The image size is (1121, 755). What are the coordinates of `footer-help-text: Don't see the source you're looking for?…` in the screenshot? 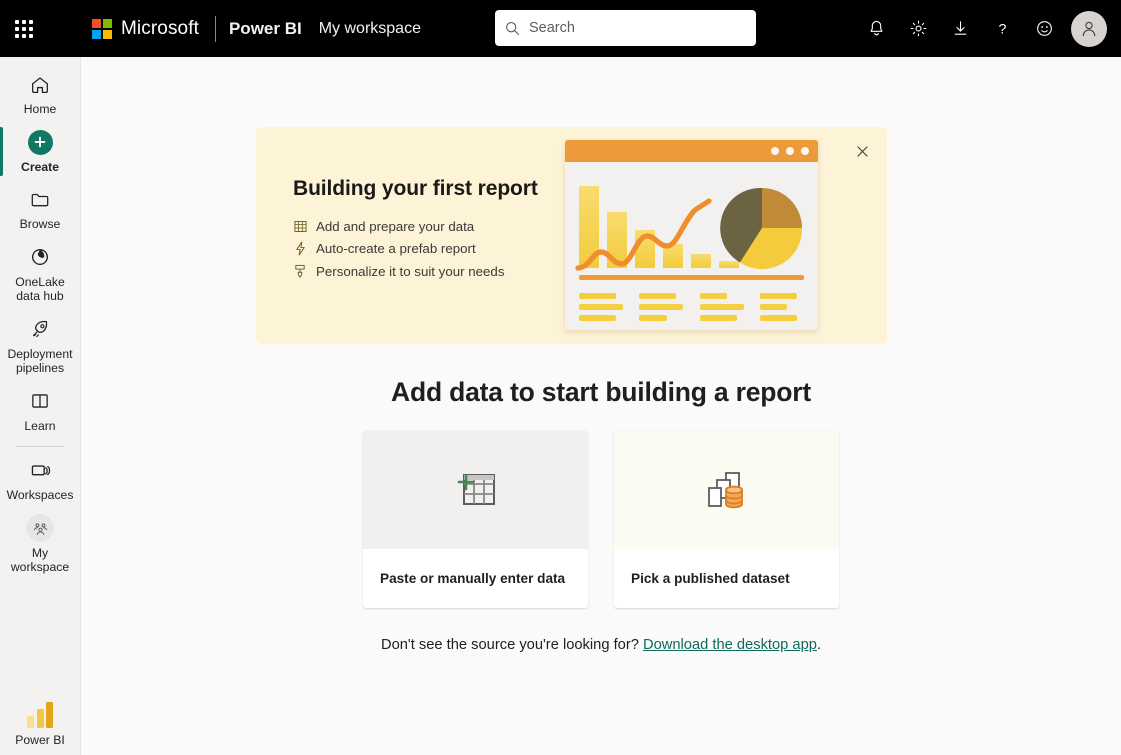 It's located at (601, 645).